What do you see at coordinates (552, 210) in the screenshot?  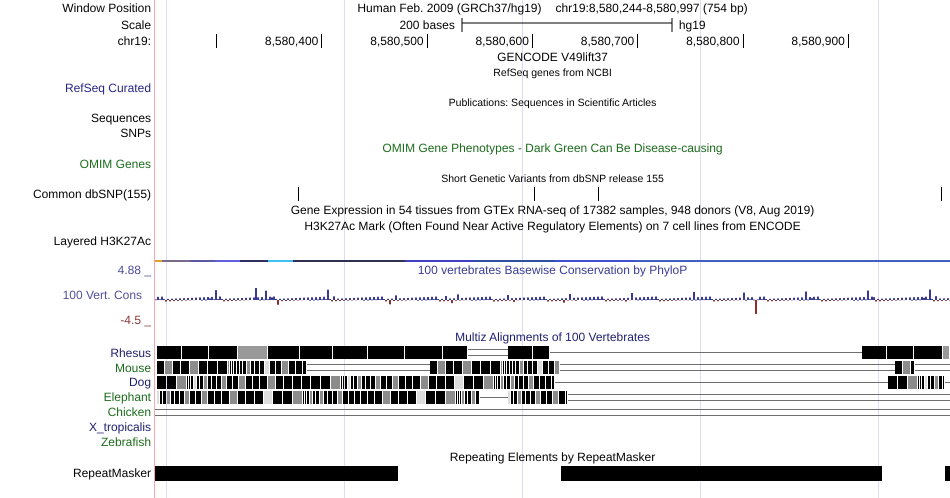 I see `track-title: Gene Expression in 54 tissues from GTEx RNA-seq of 17382 samples, 948 donors (V8, Aug 2019)` at bounding box center [552, 210].